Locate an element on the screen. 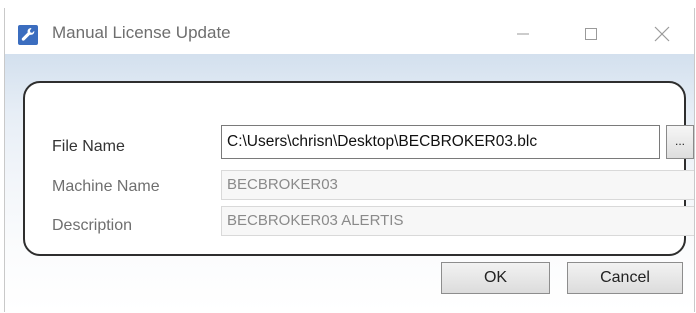  machine-name-field: BECBROKER03 is located at coordinates (457, 185).